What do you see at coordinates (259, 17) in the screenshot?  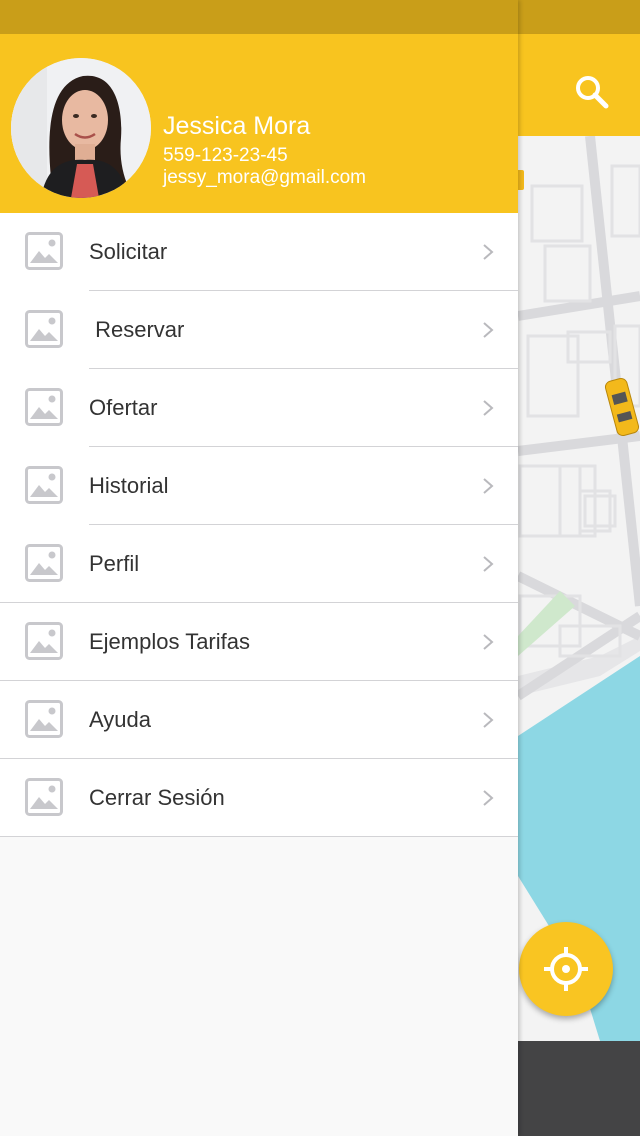 I see `drawer-status-bar` at bounding box center [259, 17].